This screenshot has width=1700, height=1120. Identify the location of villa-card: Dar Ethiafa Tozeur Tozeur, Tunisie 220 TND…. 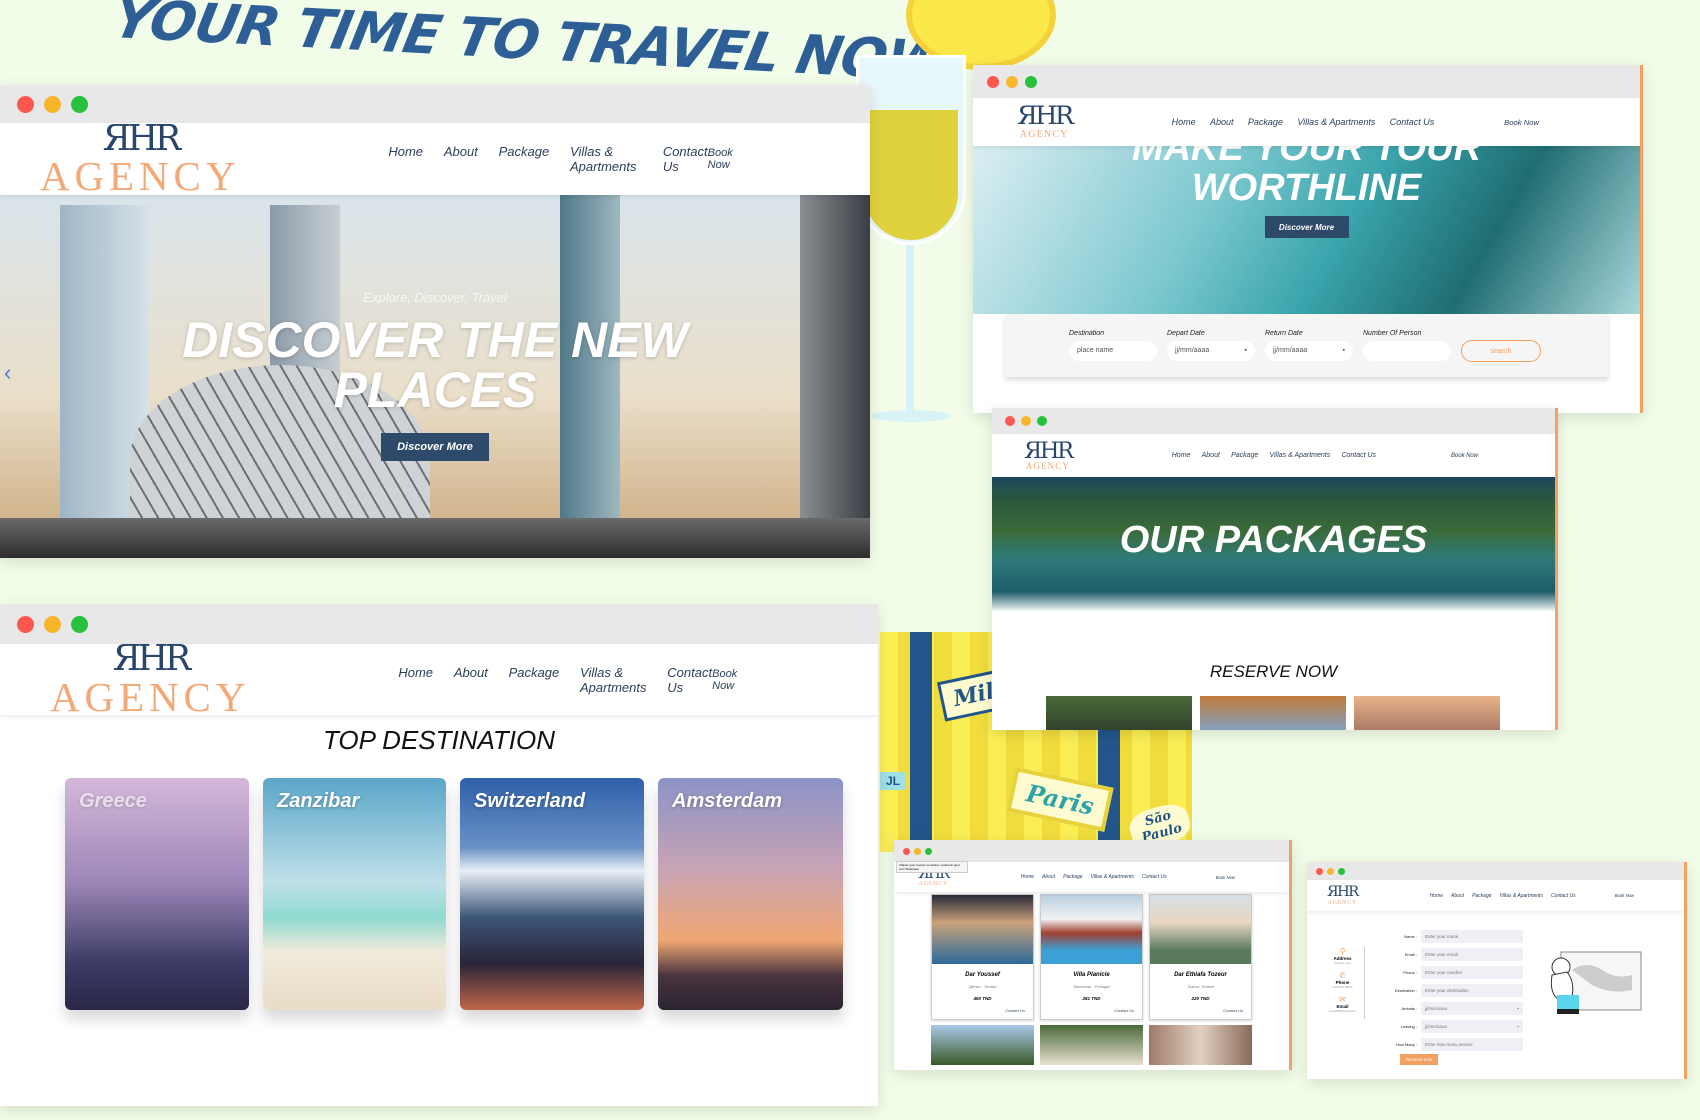
(1200, 957).